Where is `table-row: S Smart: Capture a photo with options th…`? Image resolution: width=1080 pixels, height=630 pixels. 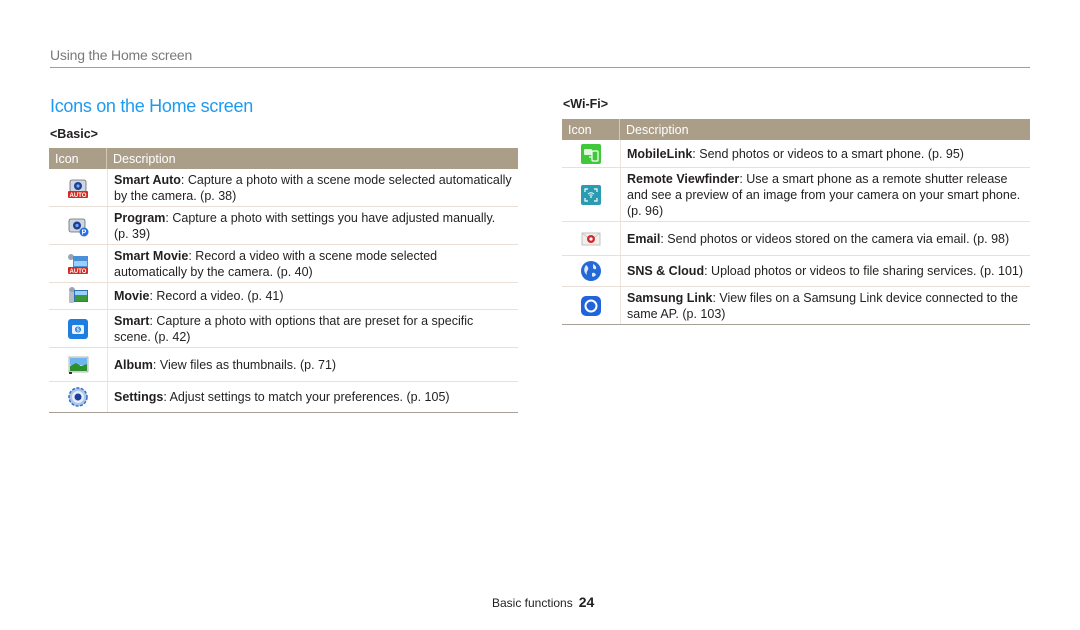
table-row: S Smart: Capture a photo with options th… is located at coordinates (283, 329).